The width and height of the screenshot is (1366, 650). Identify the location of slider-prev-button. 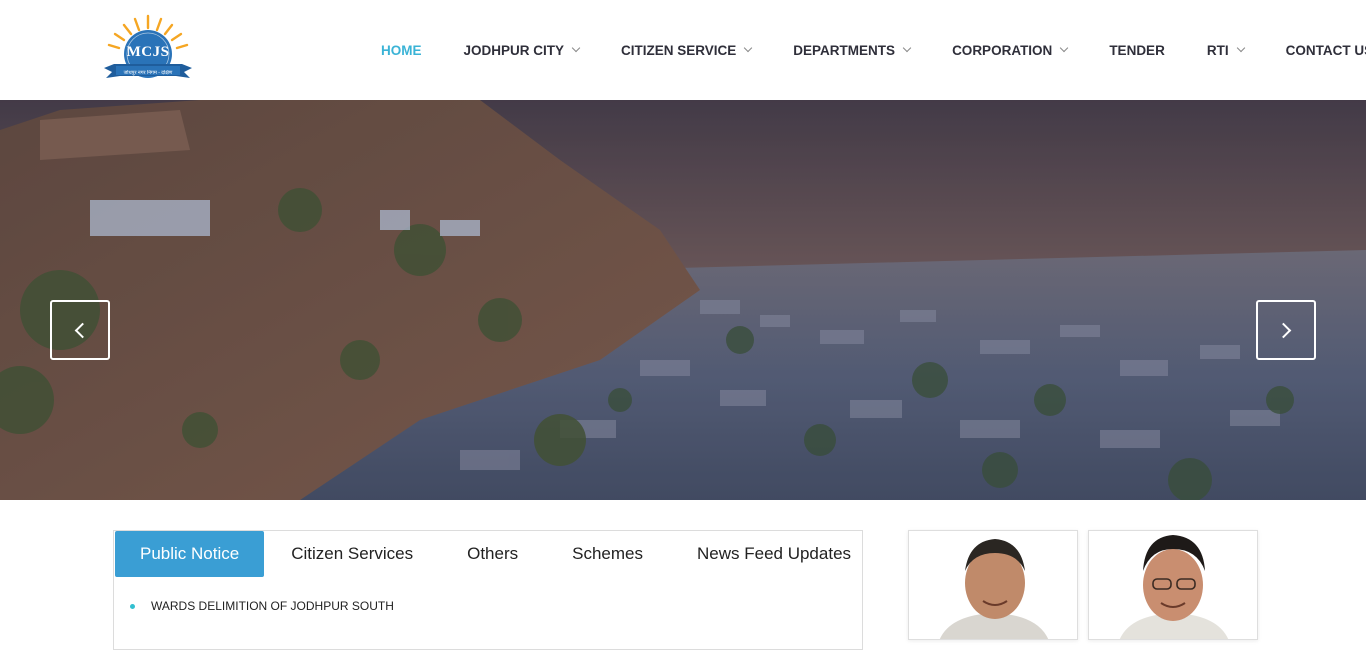
(80, 330).